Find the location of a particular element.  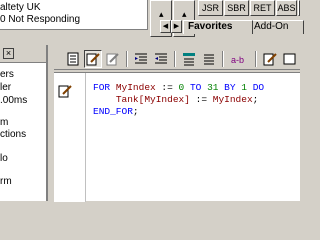

code-token: FOR is located at coordinates (104, 87).